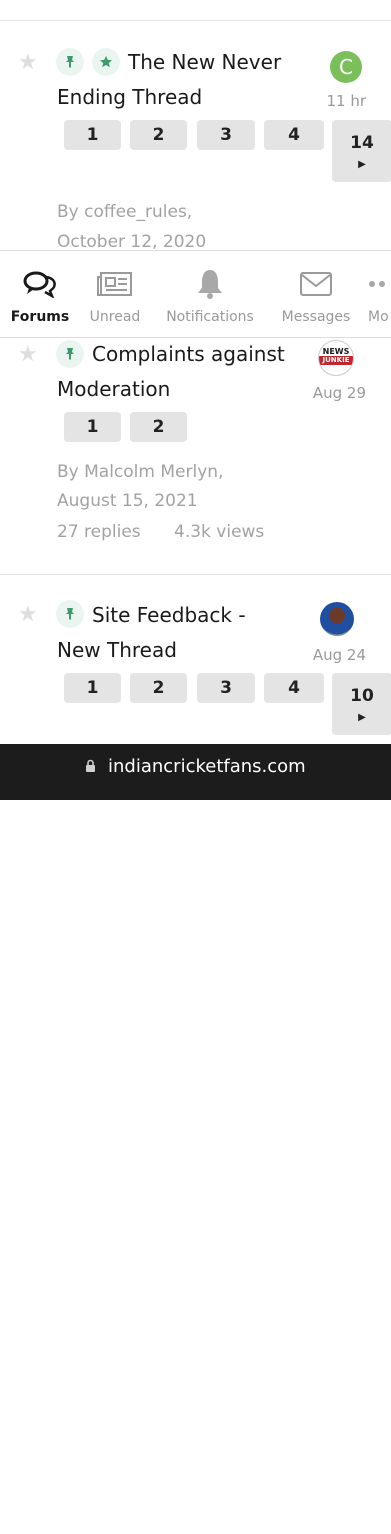 Image resolution: width=391 pixels, height=1534 pixels. Describe the element at coordinates (40, 284) in the screenshot. I see `forums-icon` at that location.